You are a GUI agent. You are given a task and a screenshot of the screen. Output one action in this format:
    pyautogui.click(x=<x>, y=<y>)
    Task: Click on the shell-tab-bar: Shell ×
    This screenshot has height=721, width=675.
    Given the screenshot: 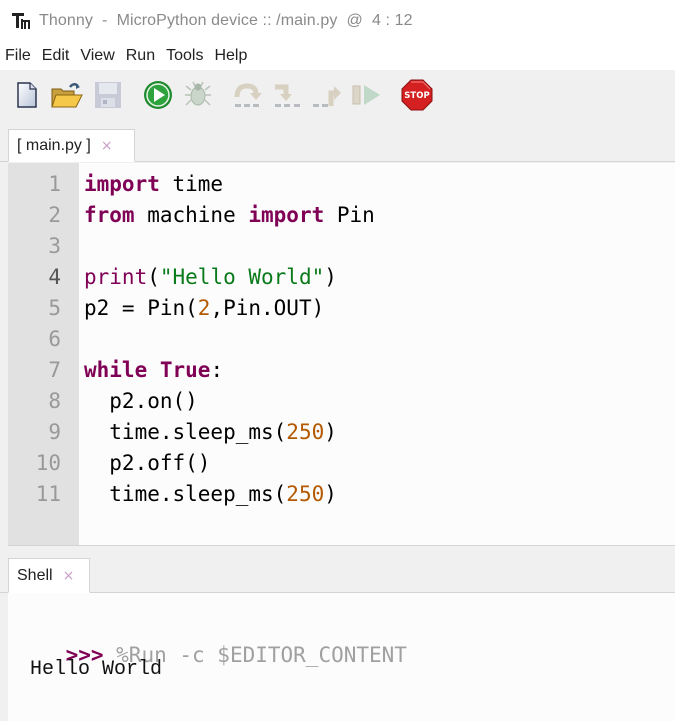 What is the action you would take?
    pyautogui.click(x=337, y=570)
    